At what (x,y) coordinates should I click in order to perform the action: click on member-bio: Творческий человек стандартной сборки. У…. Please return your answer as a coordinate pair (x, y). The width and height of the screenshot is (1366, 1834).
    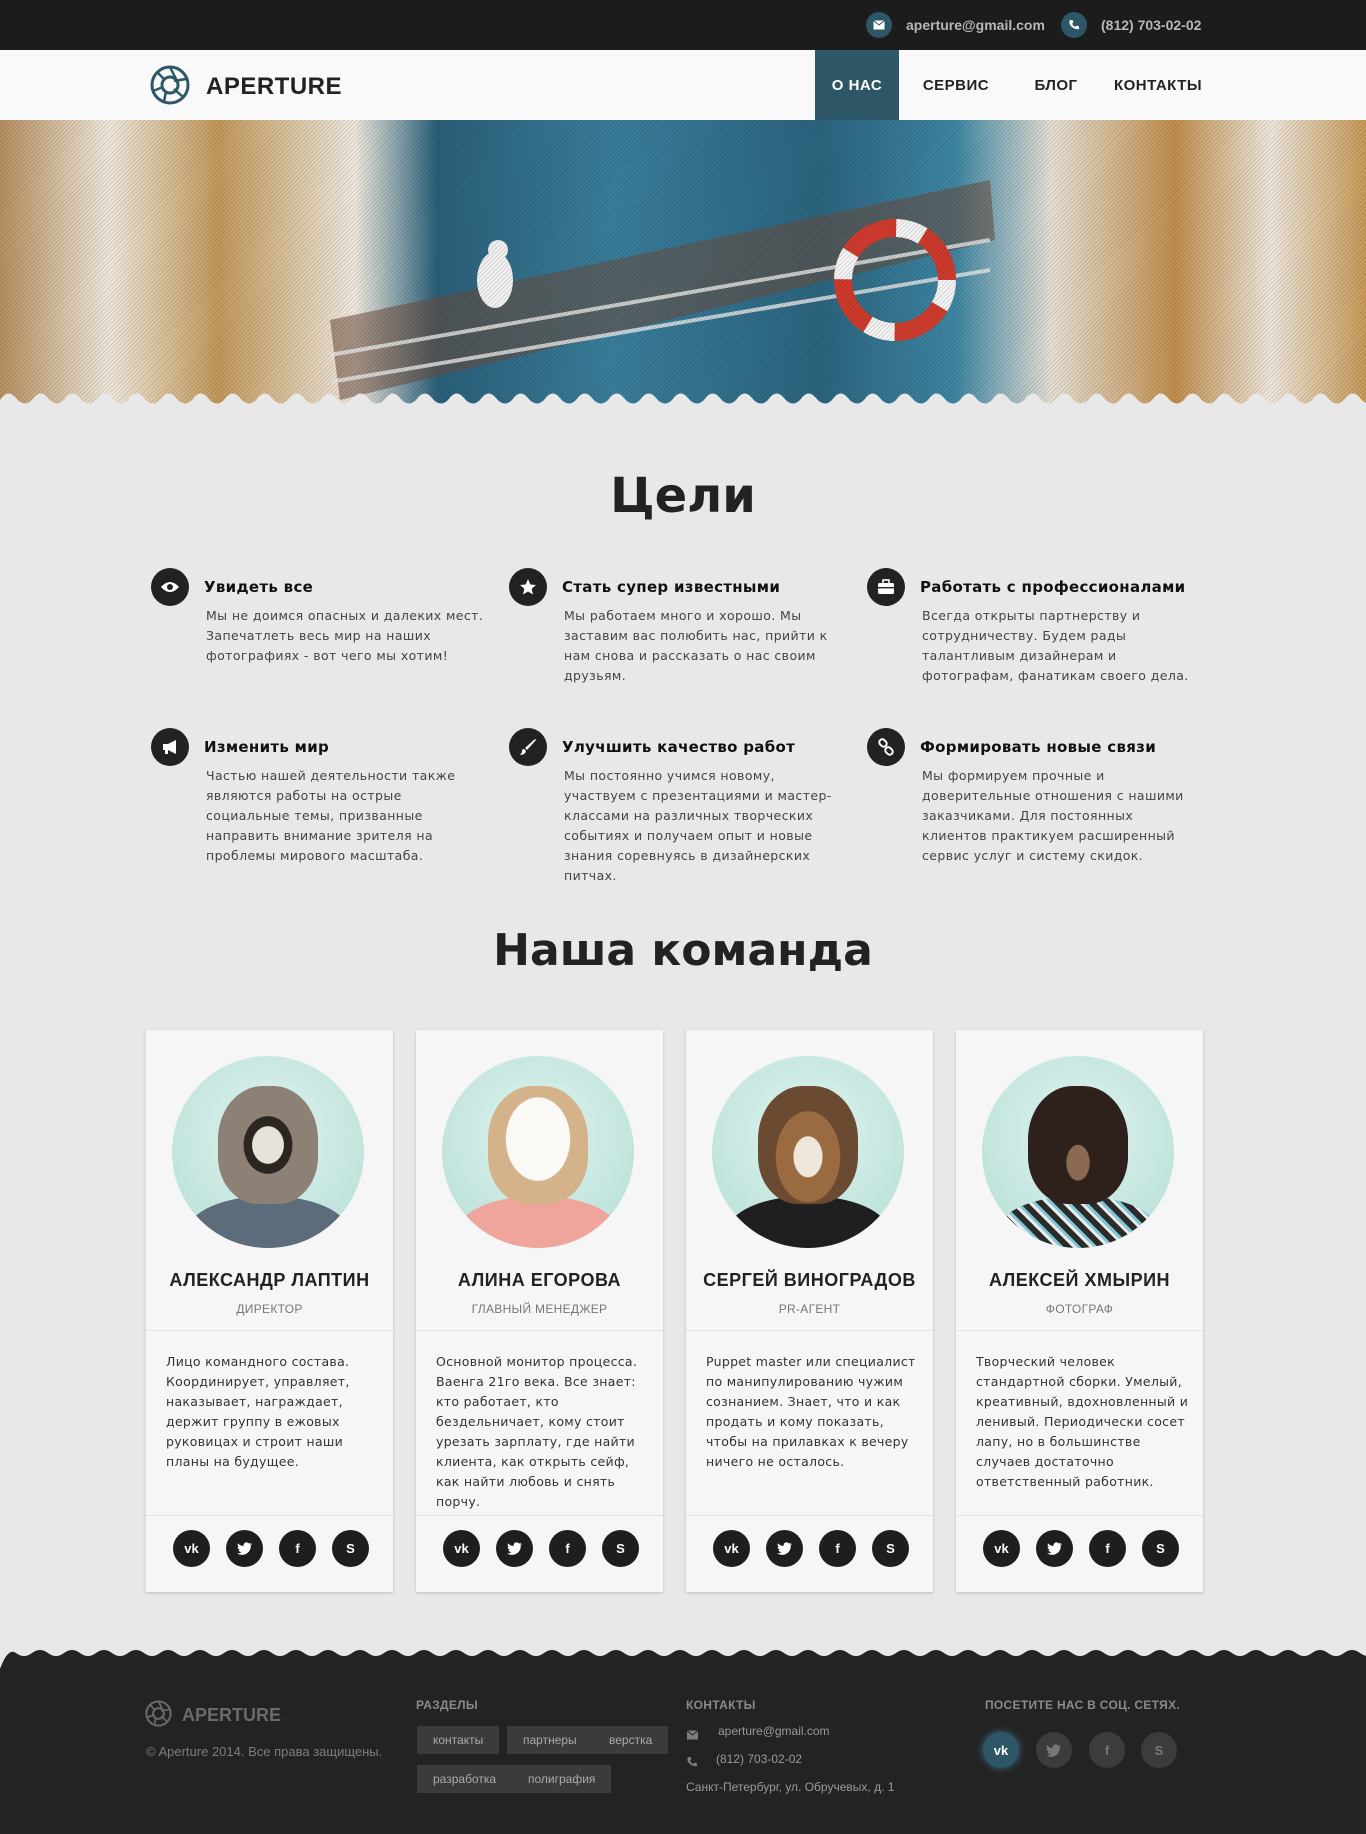
    Looking at the image, I should click on (1082, 1421).